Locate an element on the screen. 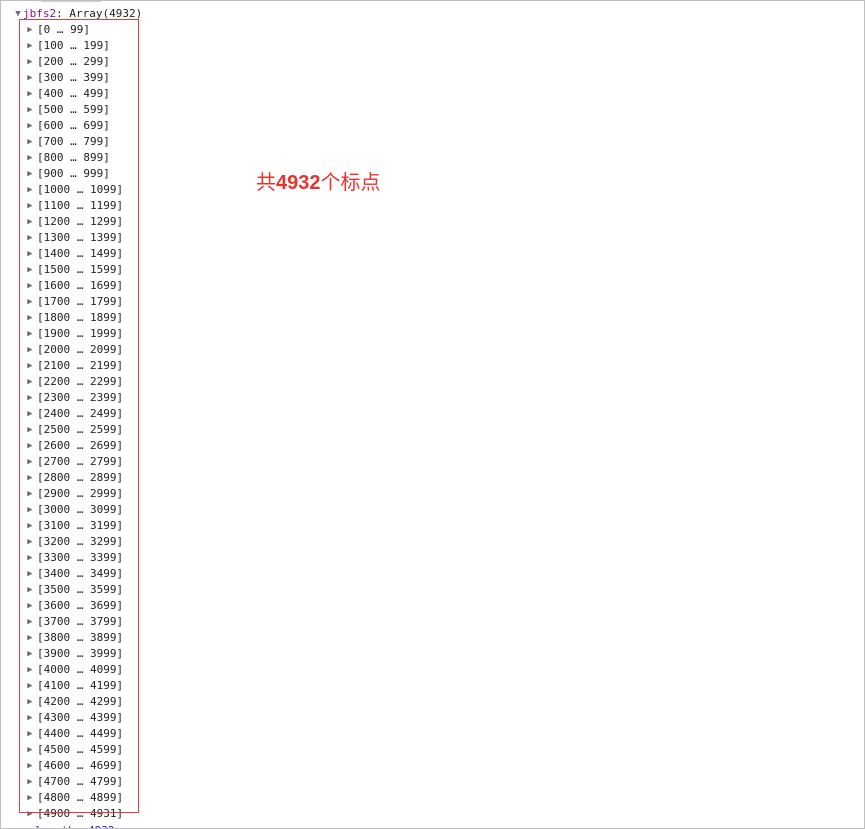  array-range-item: ▶ [600 … 699] is located at coordinates (74, 126).